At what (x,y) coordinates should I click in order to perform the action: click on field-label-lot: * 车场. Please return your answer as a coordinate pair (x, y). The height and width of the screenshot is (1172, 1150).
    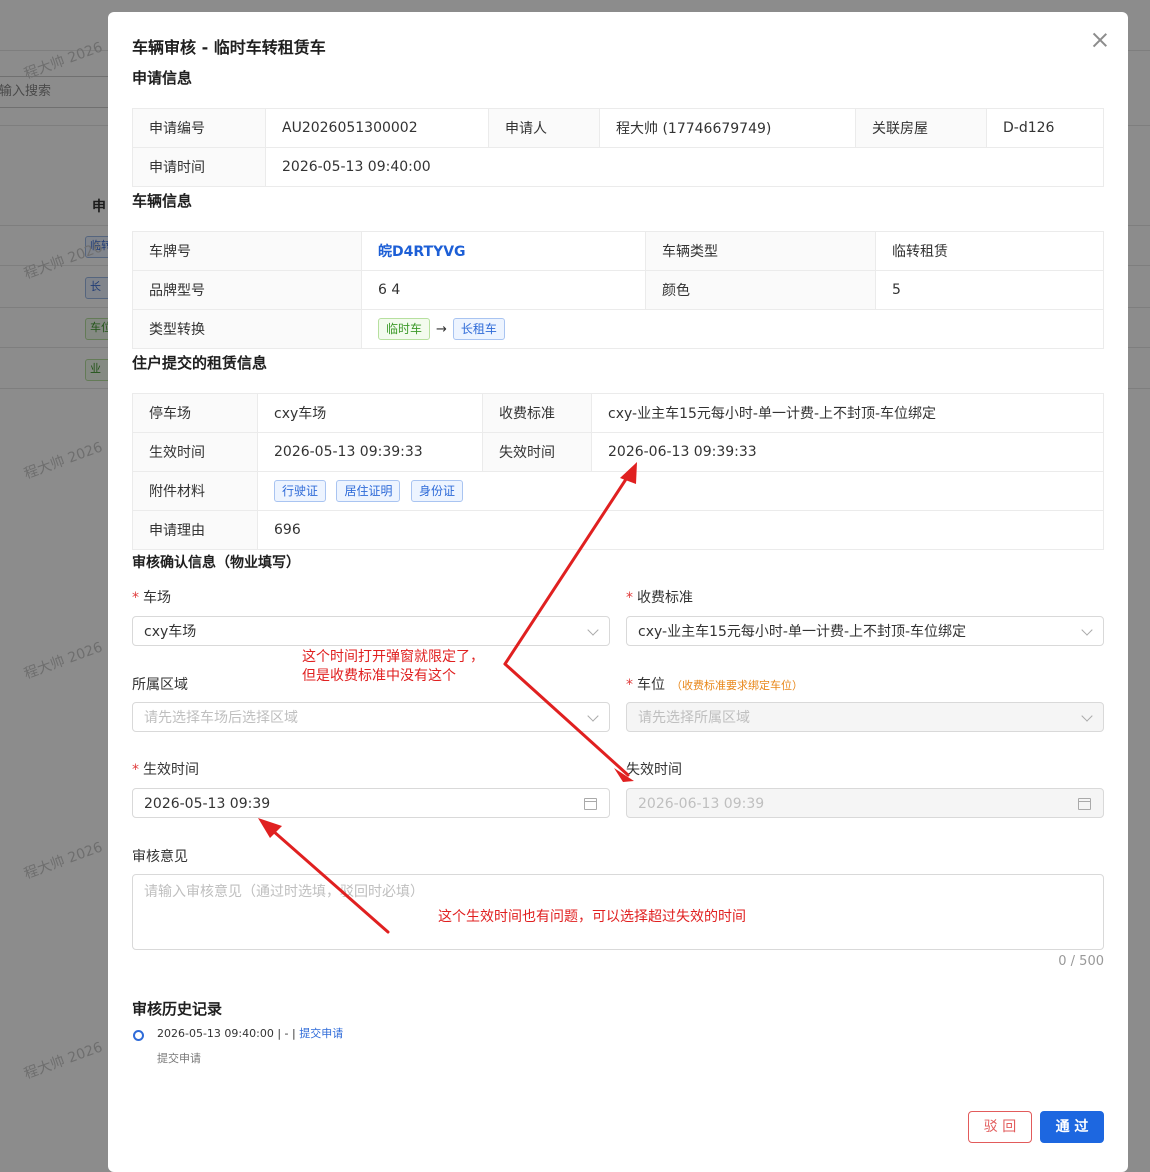
    Looking at the image, I should click on (151, 598).